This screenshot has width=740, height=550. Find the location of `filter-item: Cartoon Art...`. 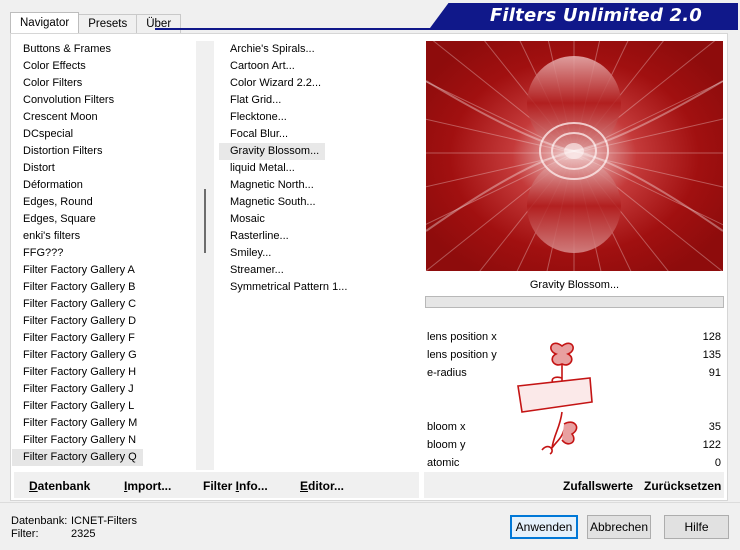

filter-item: Cartoon Art... is located at coordinates (317, 66).